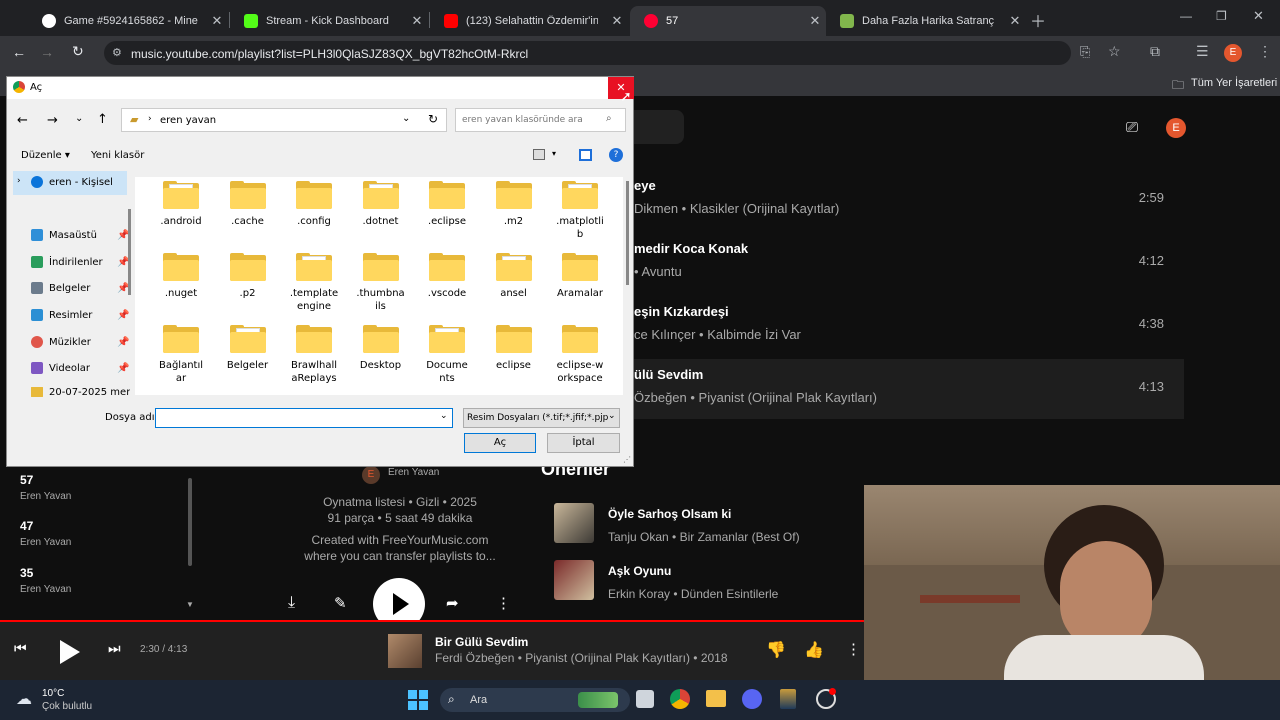  I want to click on maximize-button: ❐, so click(1221, 16).